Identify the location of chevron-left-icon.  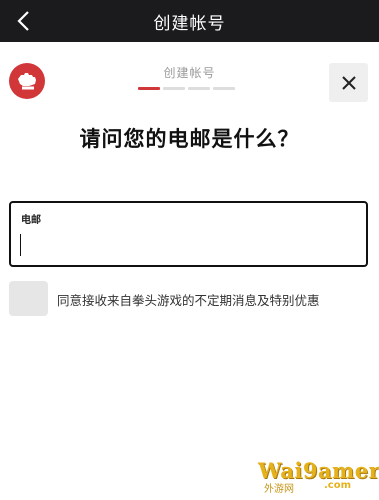
(23, 21).